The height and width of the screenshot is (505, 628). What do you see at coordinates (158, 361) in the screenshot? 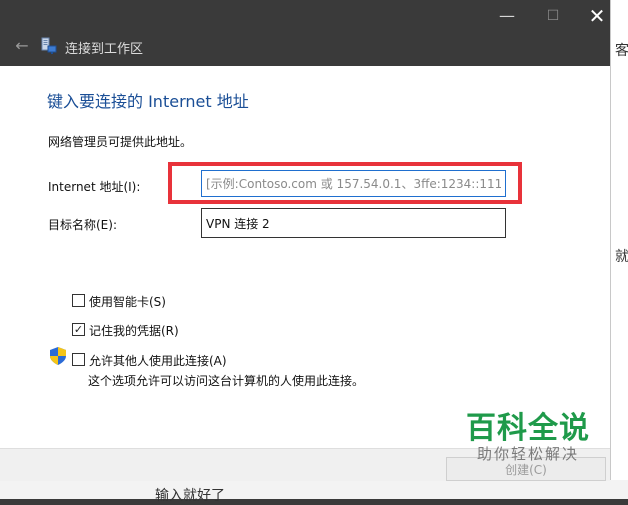
I see `allow-others-label: 允许其他人使用此连接(A)` at bounding box center [158, 361].